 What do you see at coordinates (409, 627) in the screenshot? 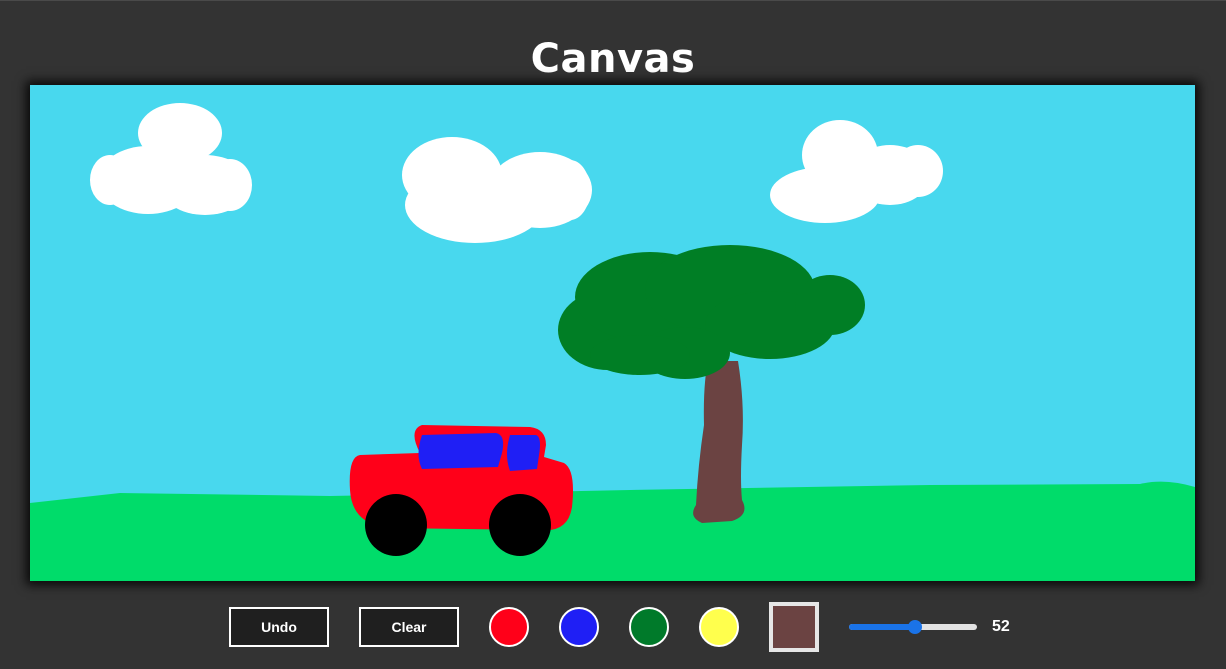
I see `clear-button: Clear` at bounding box center [409, 627].